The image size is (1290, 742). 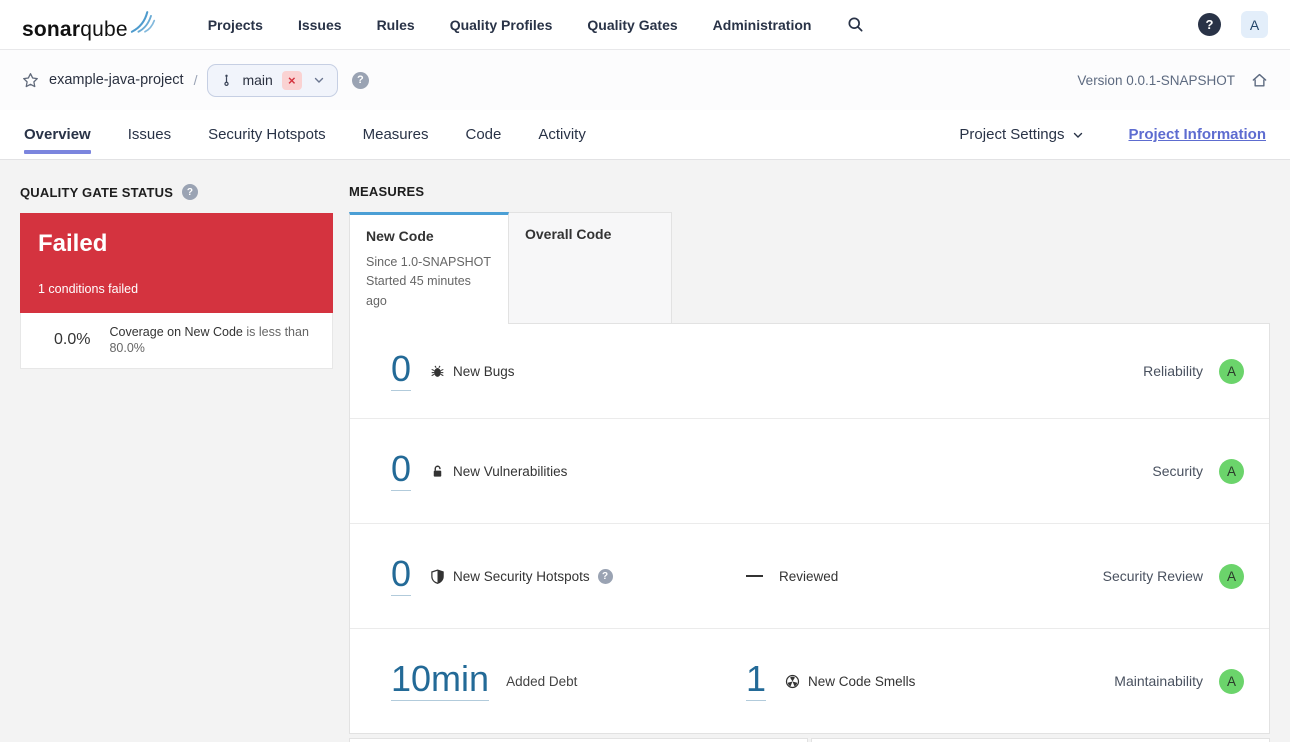 I want to click on new-bugs-label: New Bugs, so click(x=484, y=371).